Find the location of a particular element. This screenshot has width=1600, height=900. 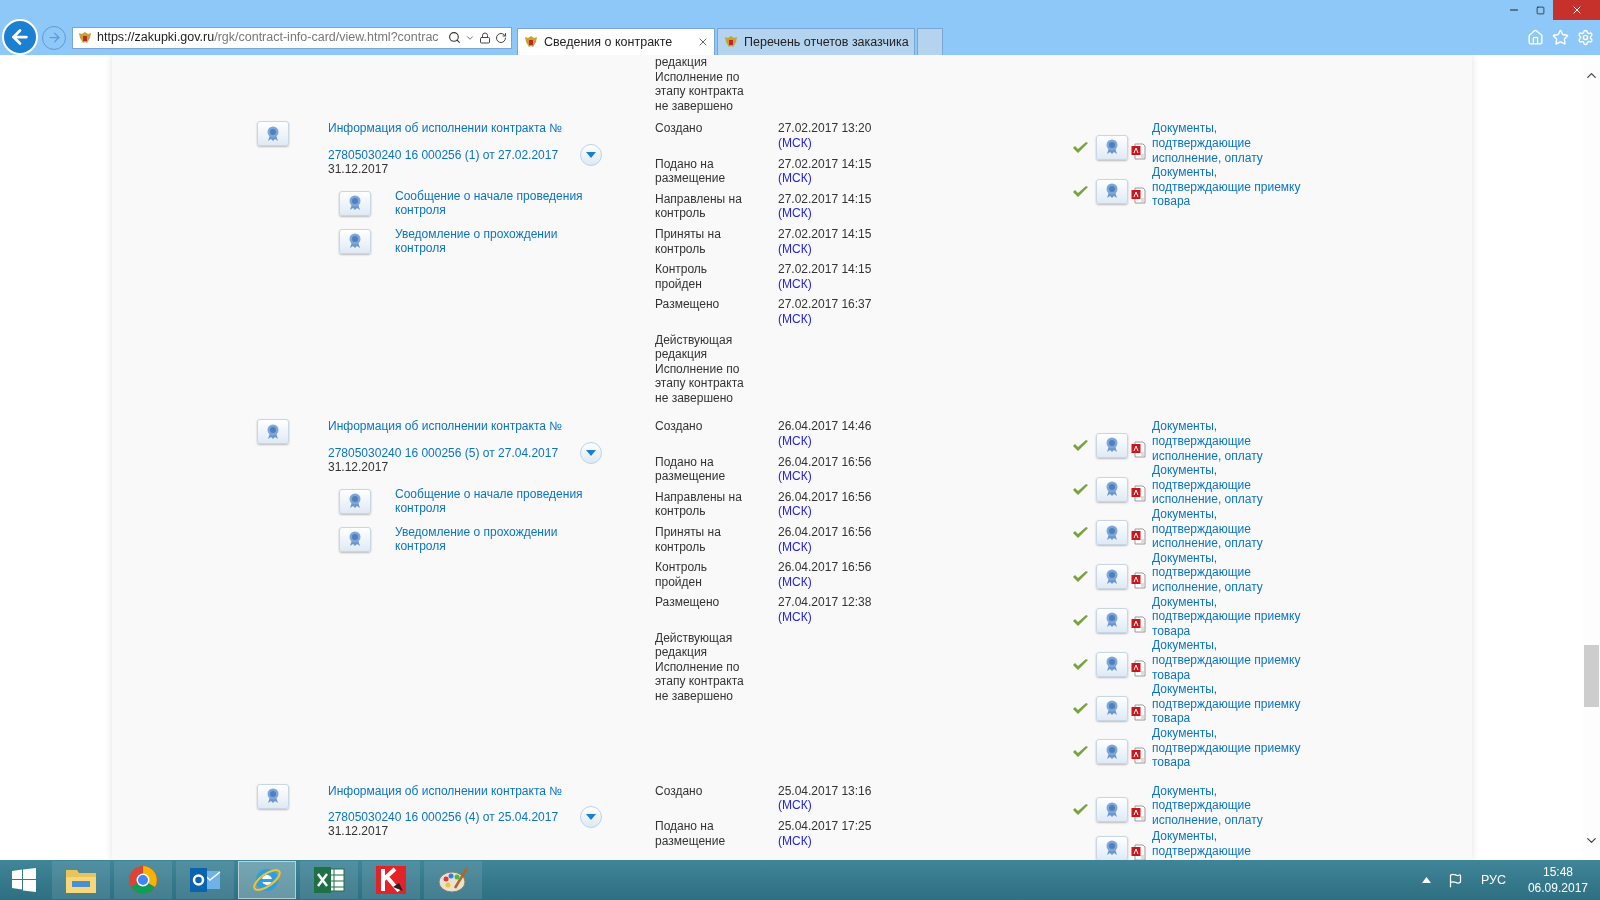

spreadsheet-icon is located at coordinates (329, 880).